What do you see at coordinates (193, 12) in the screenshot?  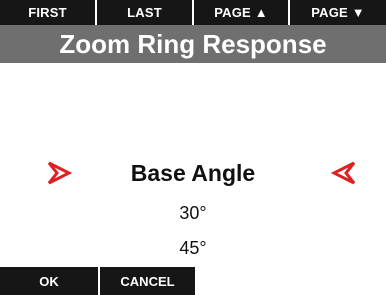 I see `top-toolbar: FIRST LAST PAGE ▲ PAGE ▼` at bounding box center [193, 12].